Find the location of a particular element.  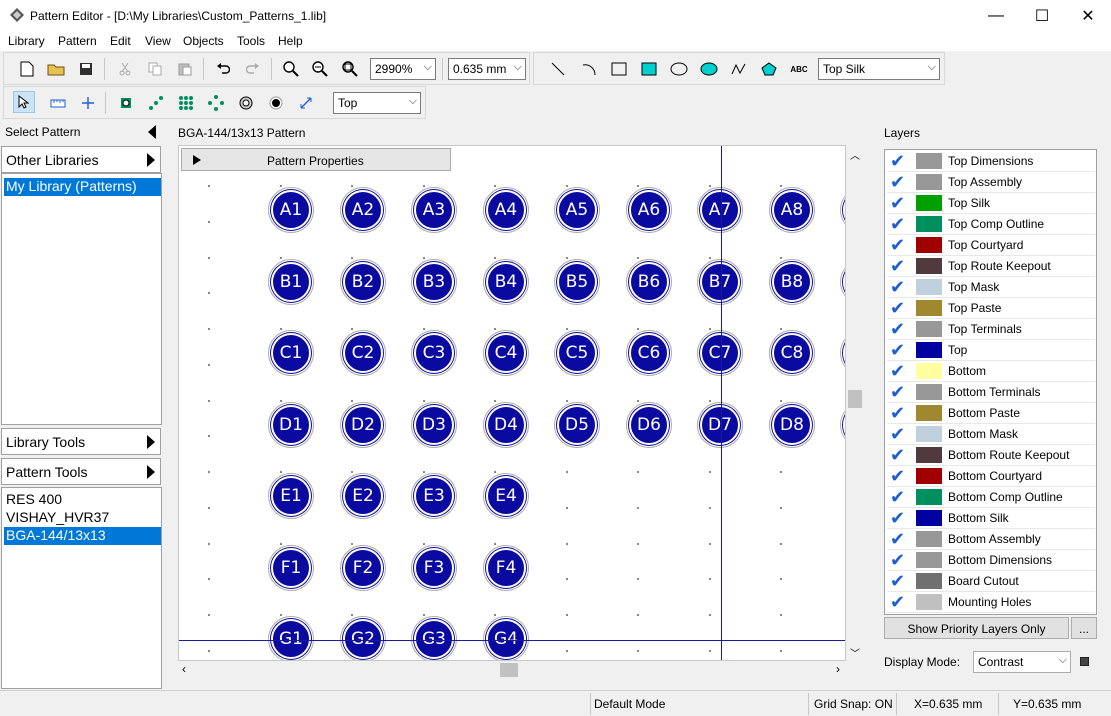

other-libraries-section: Other Libraries is located at coordinates (81, 159).